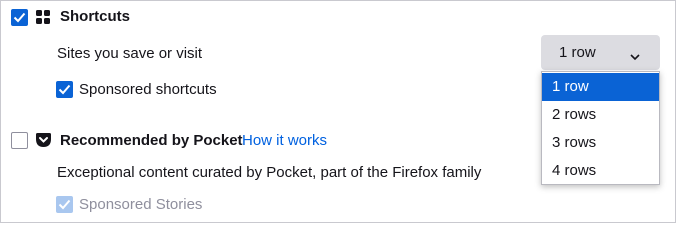 Image resolution: width=676 pixels, height=240 pixels. Describe the element at coordinates (600, 171) in the screenshot. I see `rows-option-4: 4 rows` at that location.